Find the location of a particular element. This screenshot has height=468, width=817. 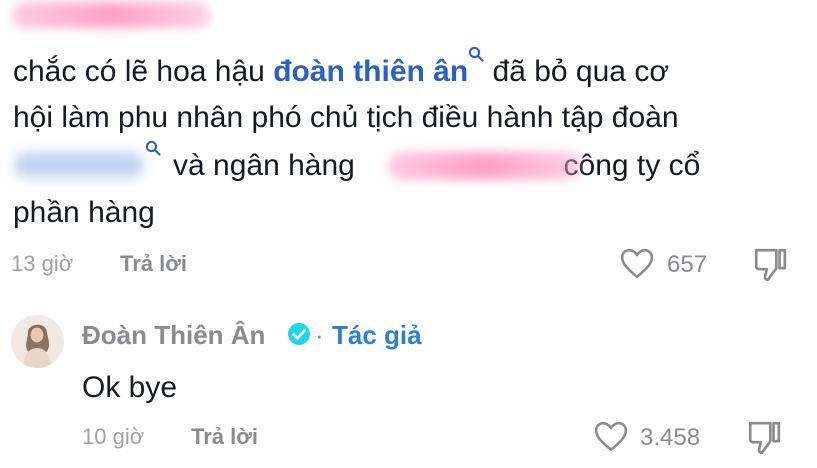

avatar-image is located at coordinates (37, 341).